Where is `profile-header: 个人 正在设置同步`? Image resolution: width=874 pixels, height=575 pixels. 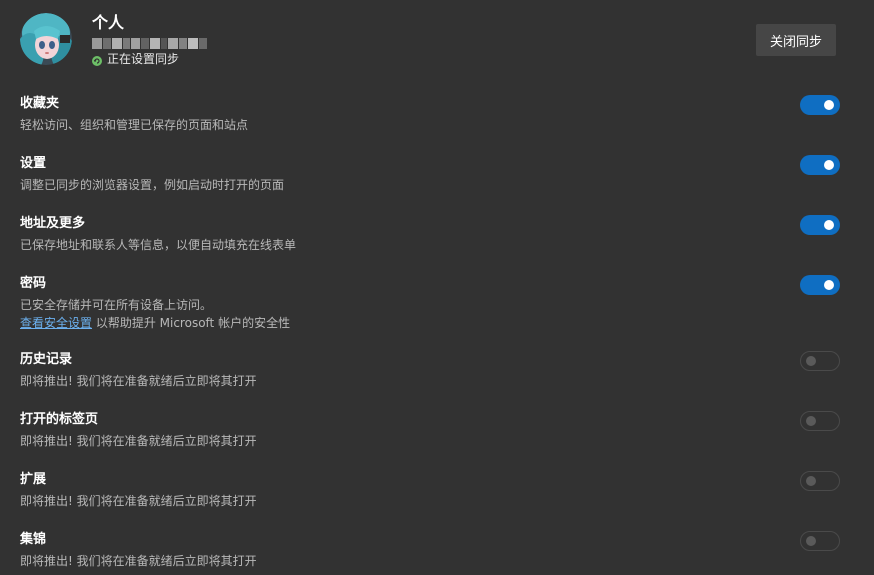
profile-header: 个人 正在设置同步 is located at coordinates (114, 40).